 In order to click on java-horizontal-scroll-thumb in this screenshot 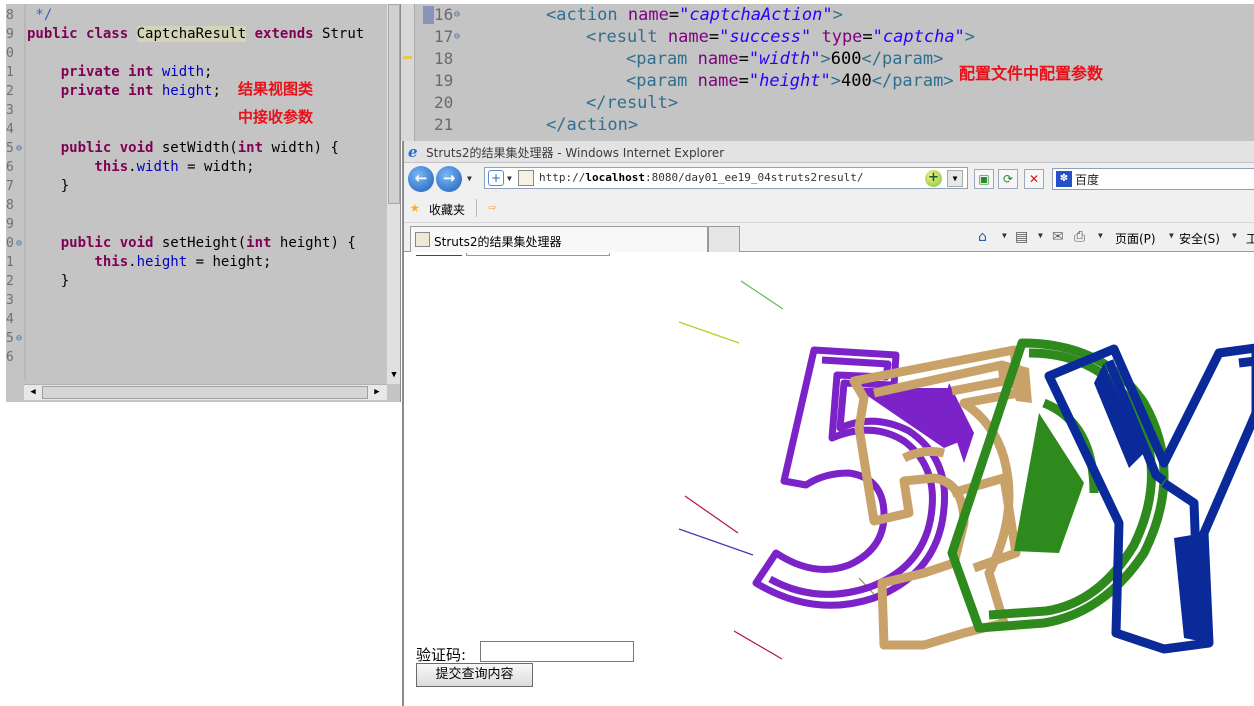, I will do `click(205, 392)`.